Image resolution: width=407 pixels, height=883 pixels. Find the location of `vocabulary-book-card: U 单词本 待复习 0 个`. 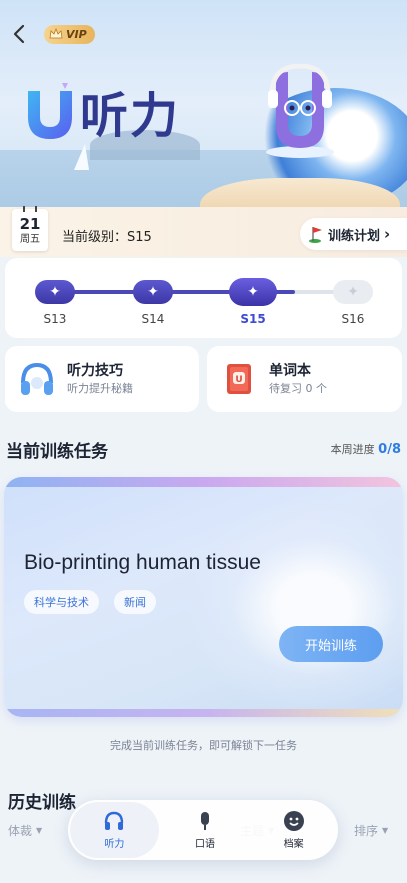

vocabulary-book-card: U 单词本 待复习 0 个 is located at coordinates (304, 379).